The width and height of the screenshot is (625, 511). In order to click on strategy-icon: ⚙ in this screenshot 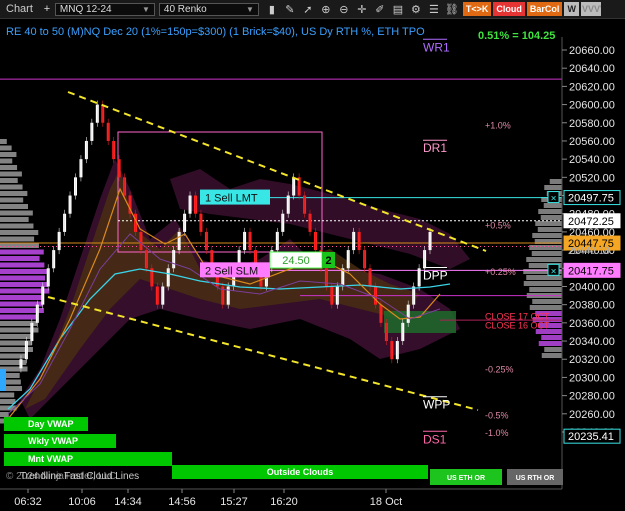, I will do `click(416, 9)`.